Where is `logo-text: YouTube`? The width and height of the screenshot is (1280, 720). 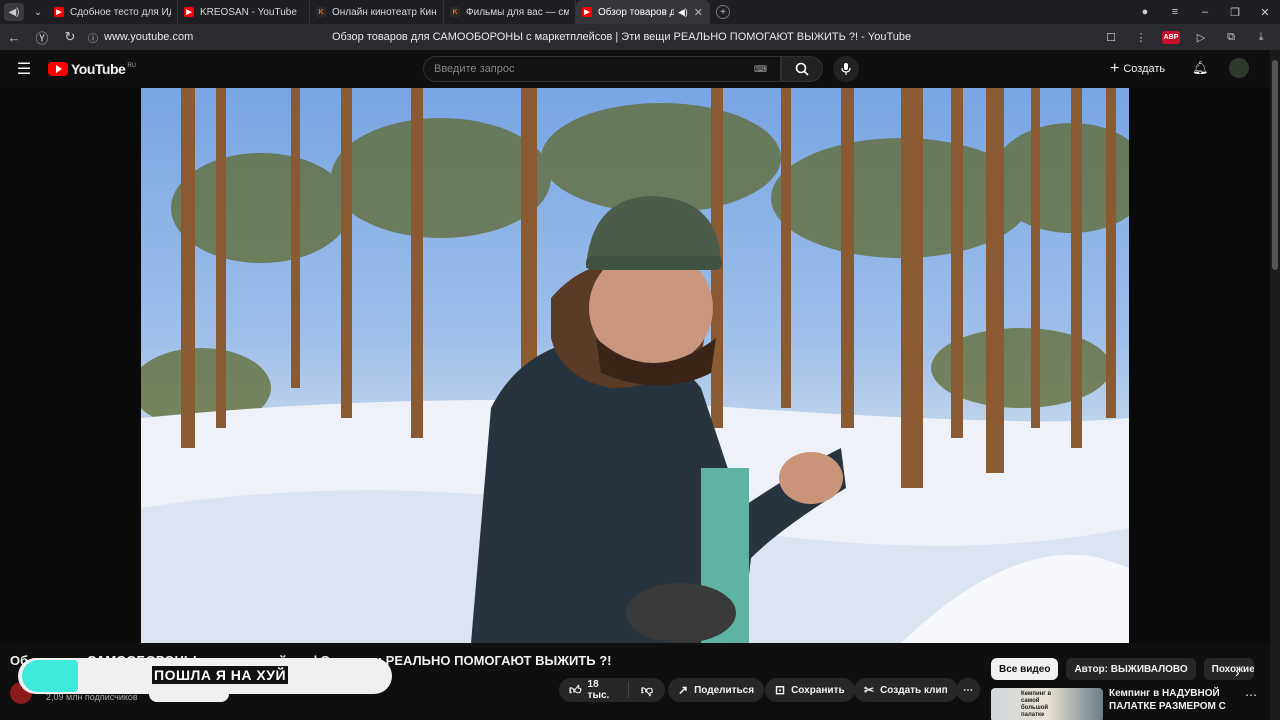 logo-text: YouTube is located at coordinates (98, 69).